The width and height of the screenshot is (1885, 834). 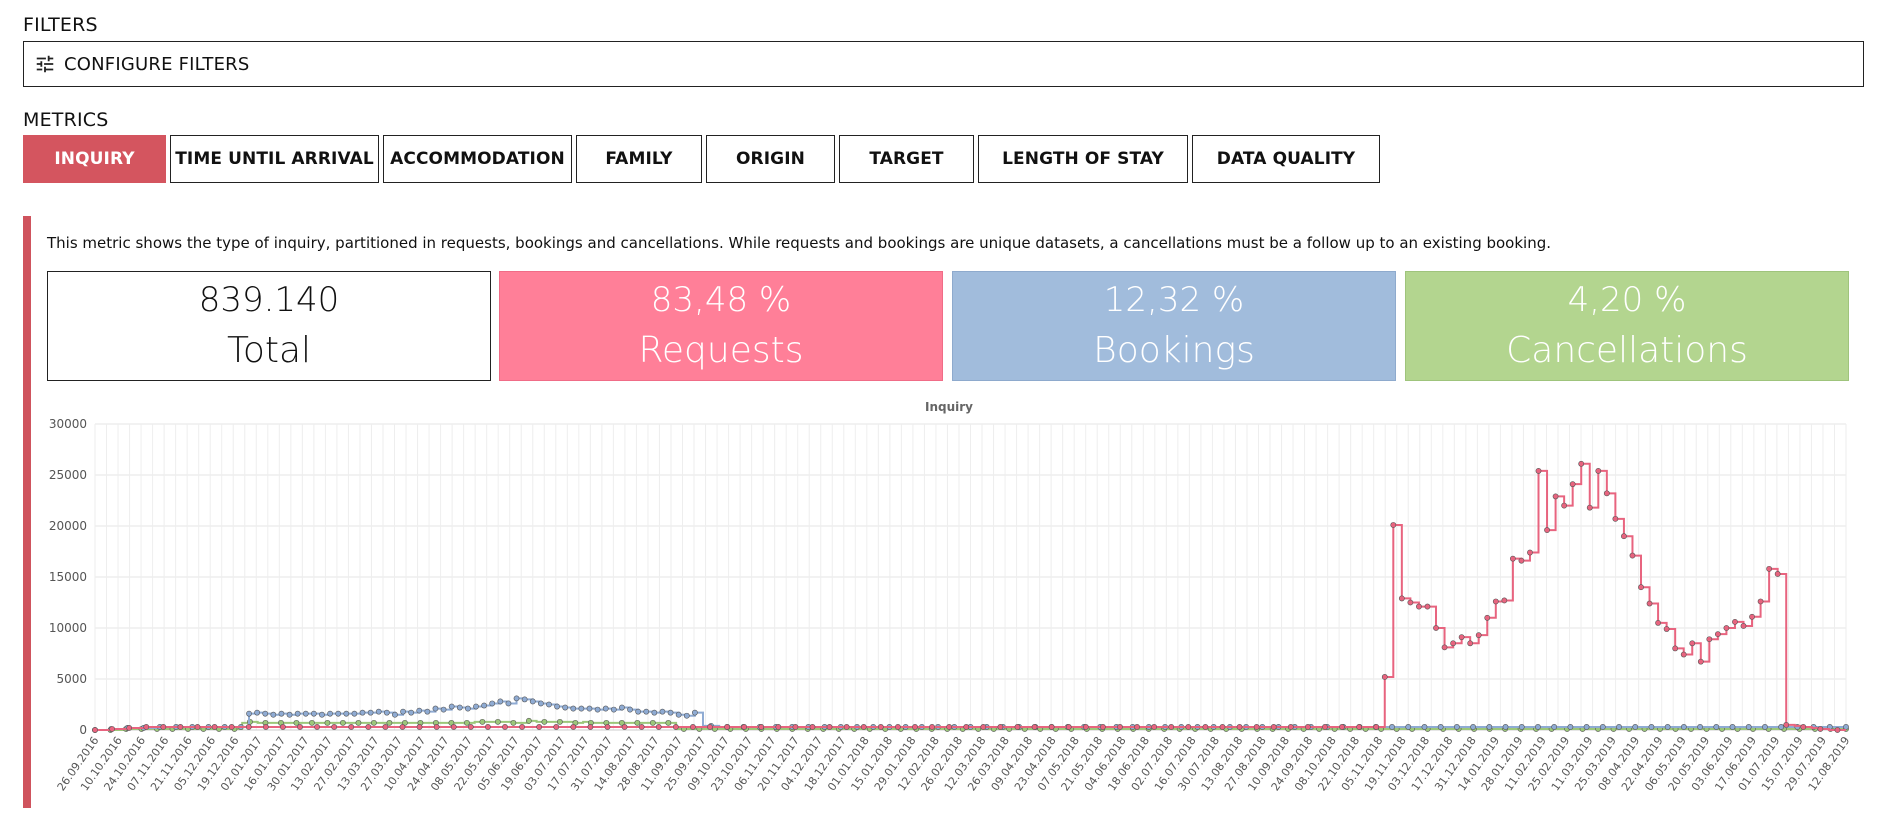 I want to click on configure-filters-button: CONFIGURE FILTERS, so click(x=943, y=64).